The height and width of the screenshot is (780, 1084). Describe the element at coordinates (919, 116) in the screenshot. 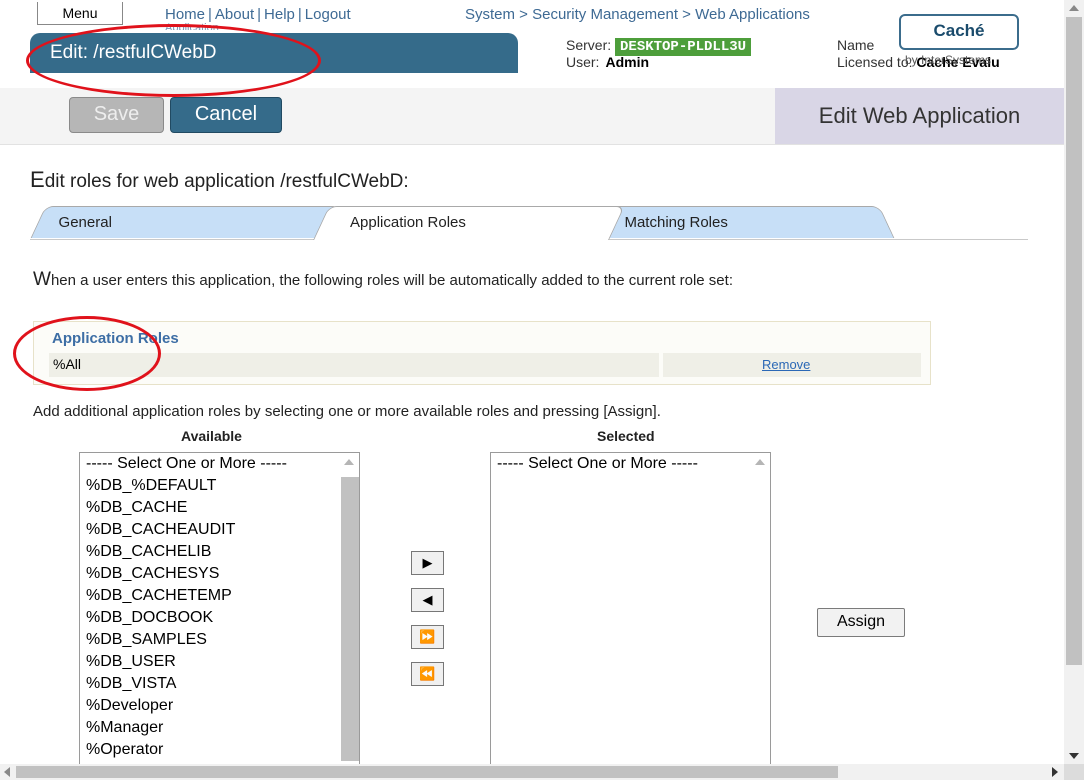

I see `page-heading: Edit Web Application` at that location.